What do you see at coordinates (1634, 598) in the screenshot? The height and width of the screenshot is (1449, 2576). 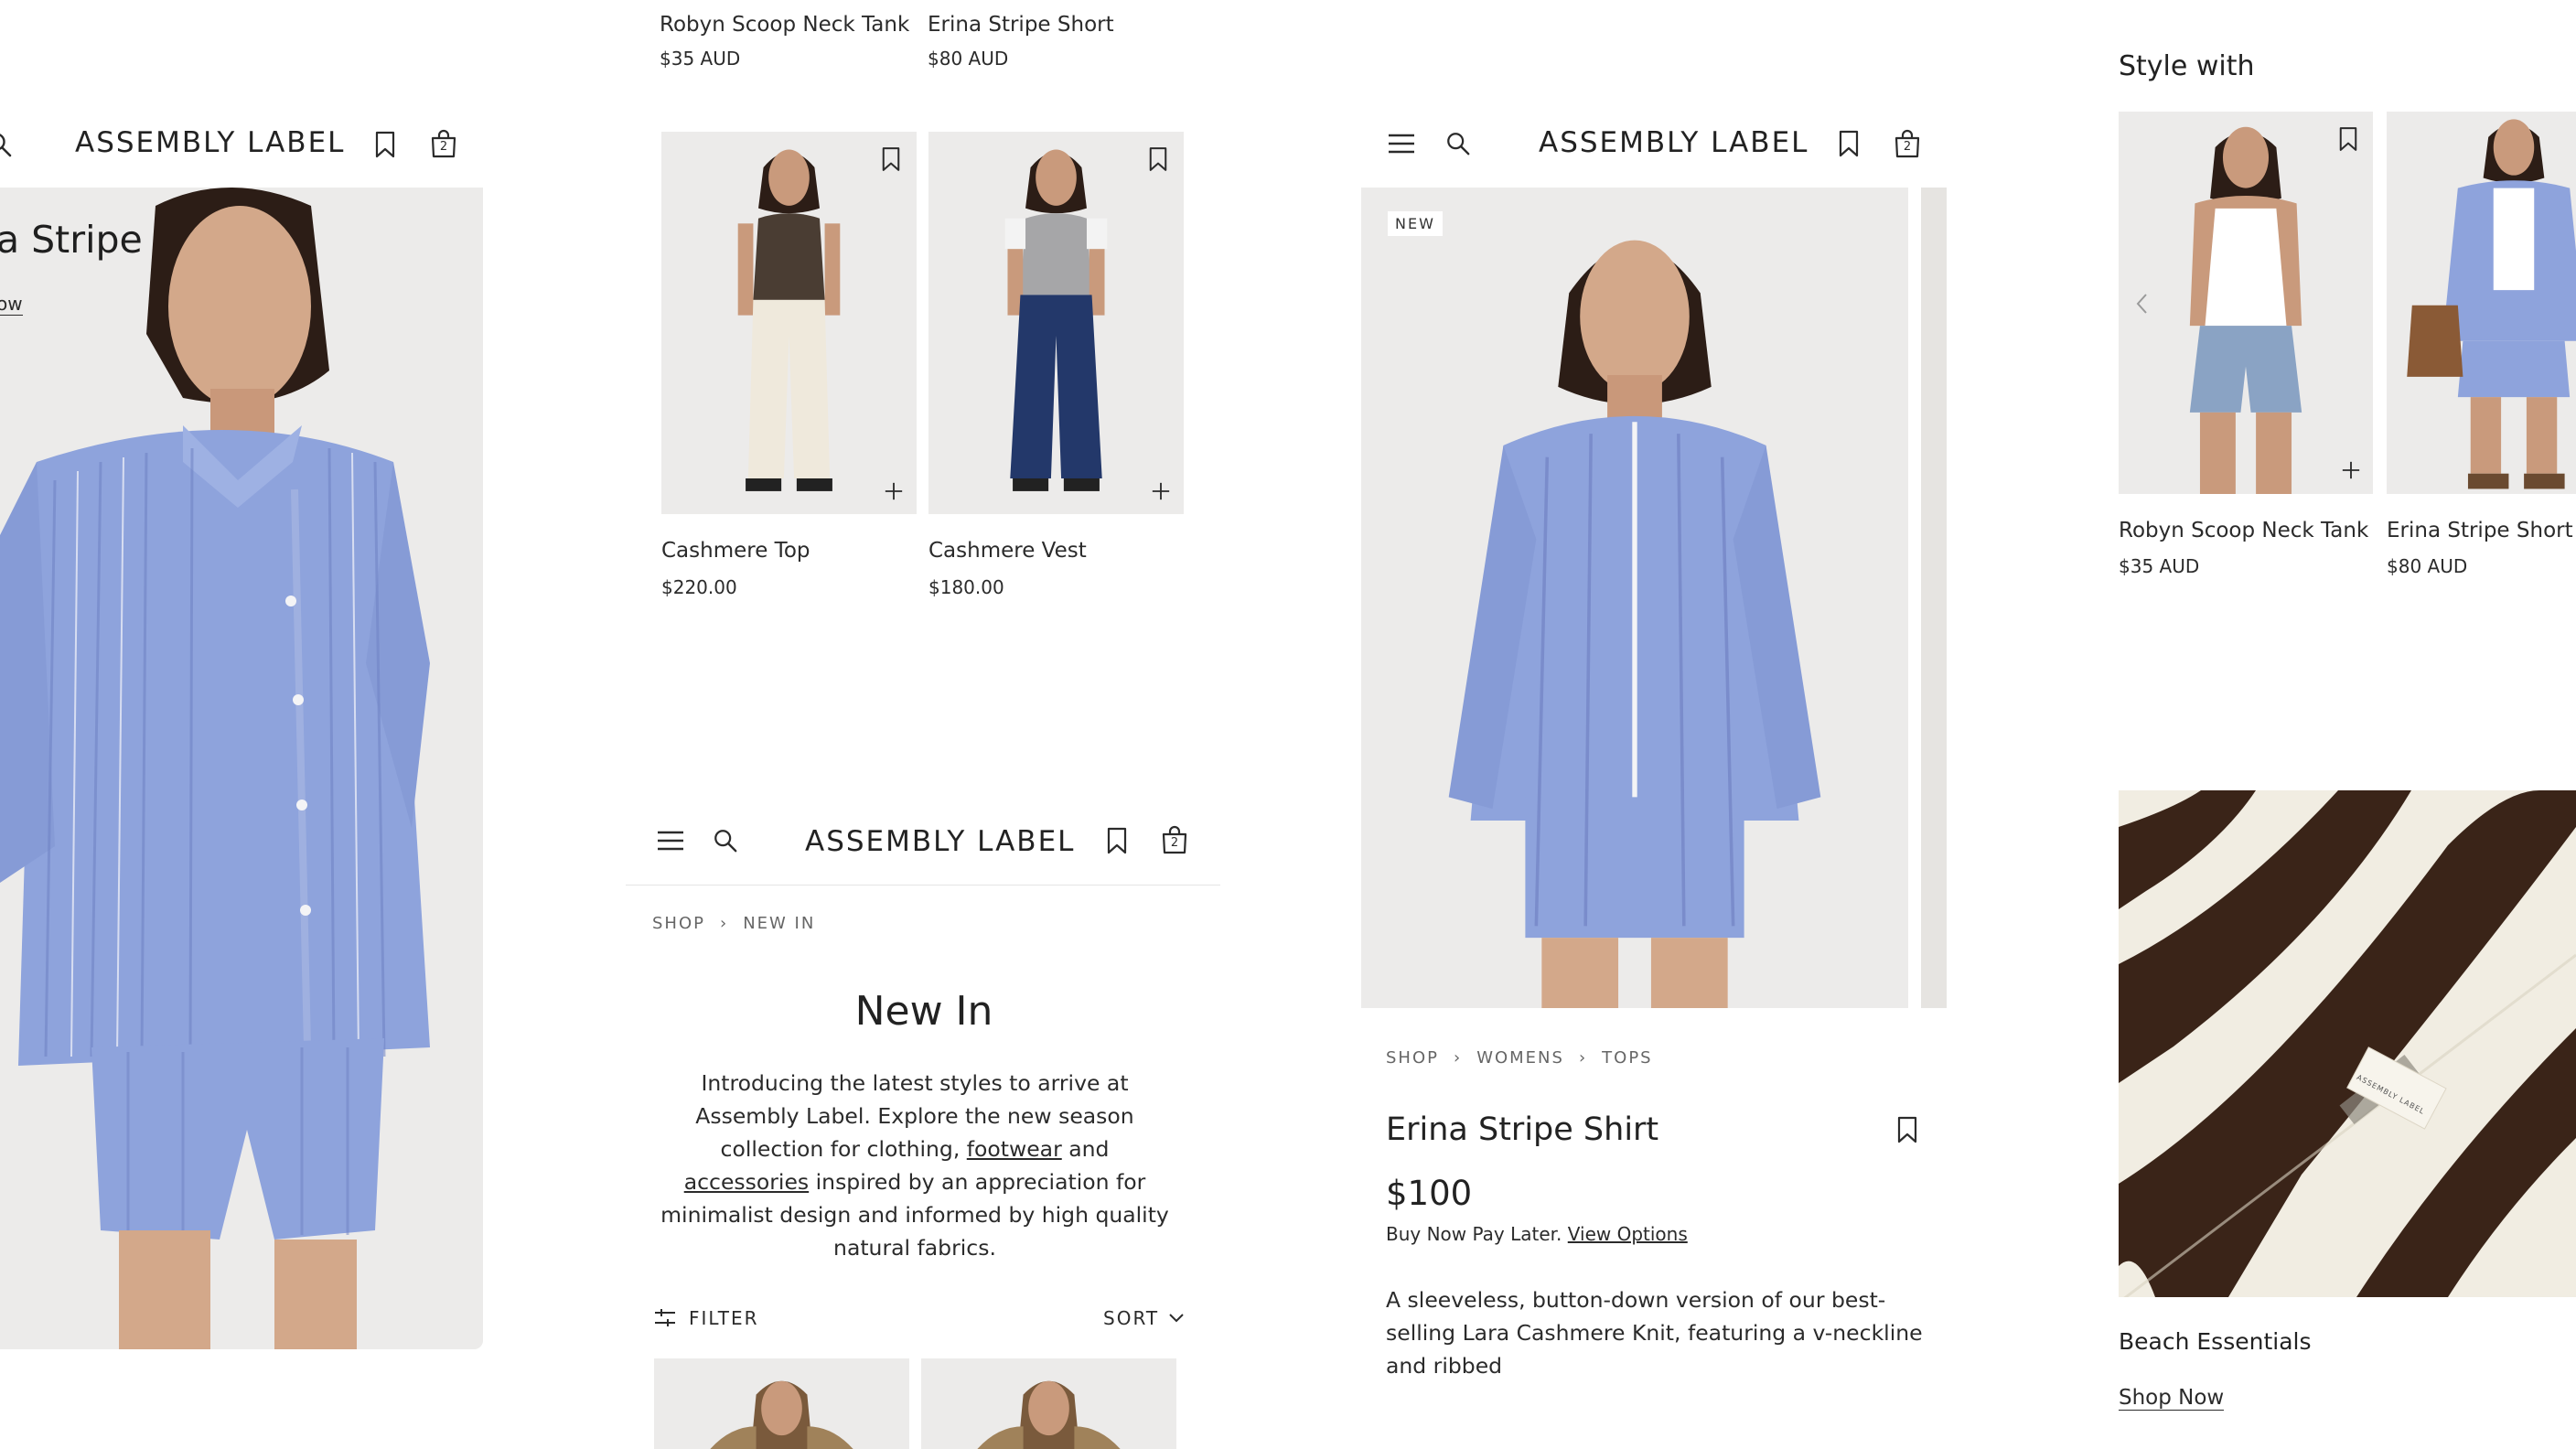 I see `product-gallery-image: NEW` at bounding box center [1634, 598].